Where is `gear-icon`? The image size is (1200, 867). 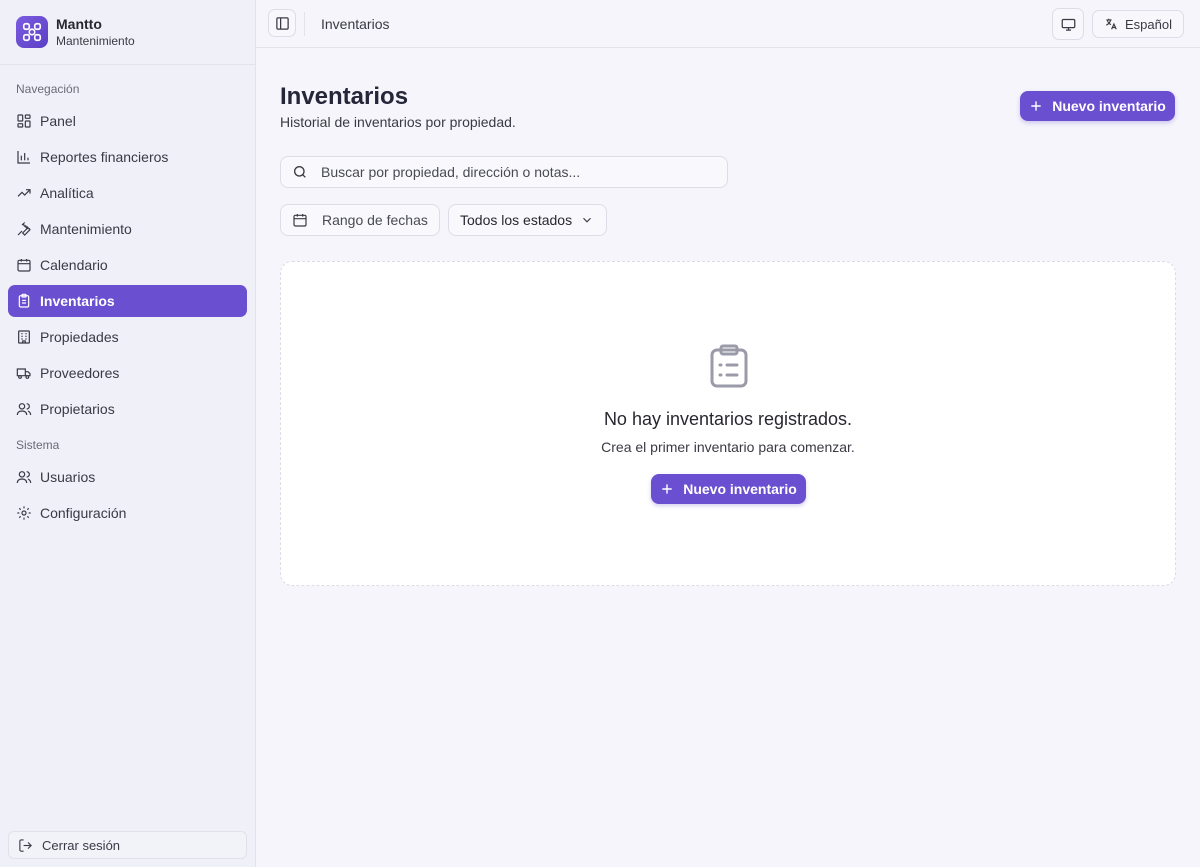 gear-icon is located at coordinates (24, 513).